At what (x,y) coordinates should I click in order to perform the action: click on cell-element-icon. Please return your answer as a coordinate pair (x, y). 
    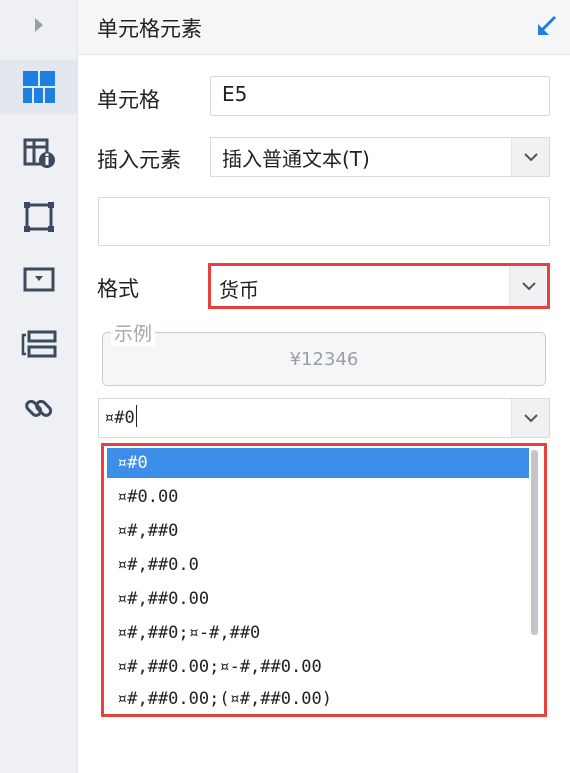
    Looking at the image, I should click on (38, 87).